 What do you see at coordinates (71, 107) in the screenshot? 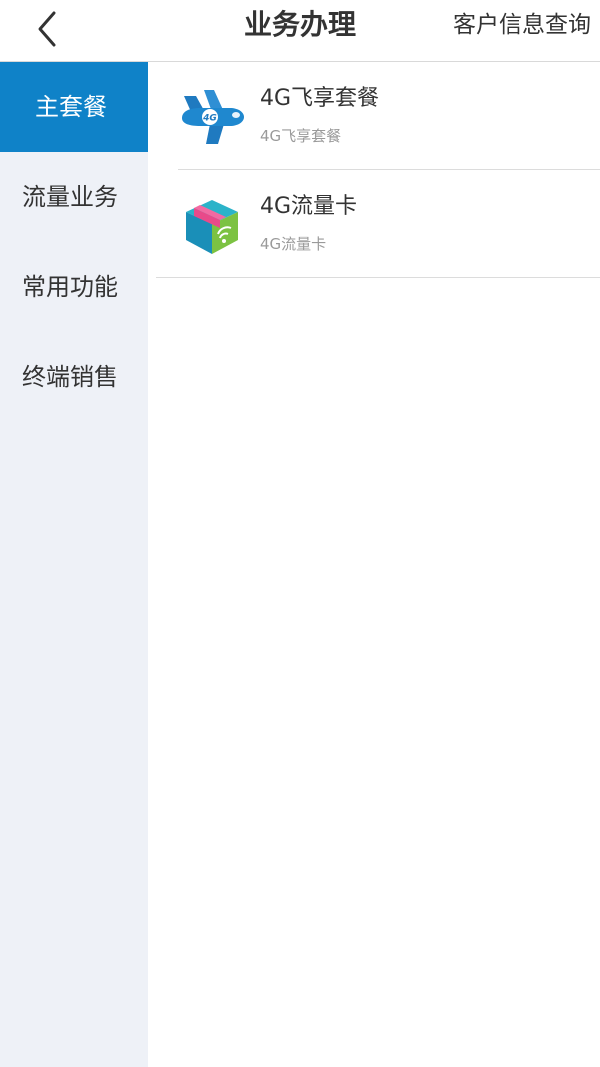
I see `sidebar-item-label: 主套餐` at bounding box center [71, 107].